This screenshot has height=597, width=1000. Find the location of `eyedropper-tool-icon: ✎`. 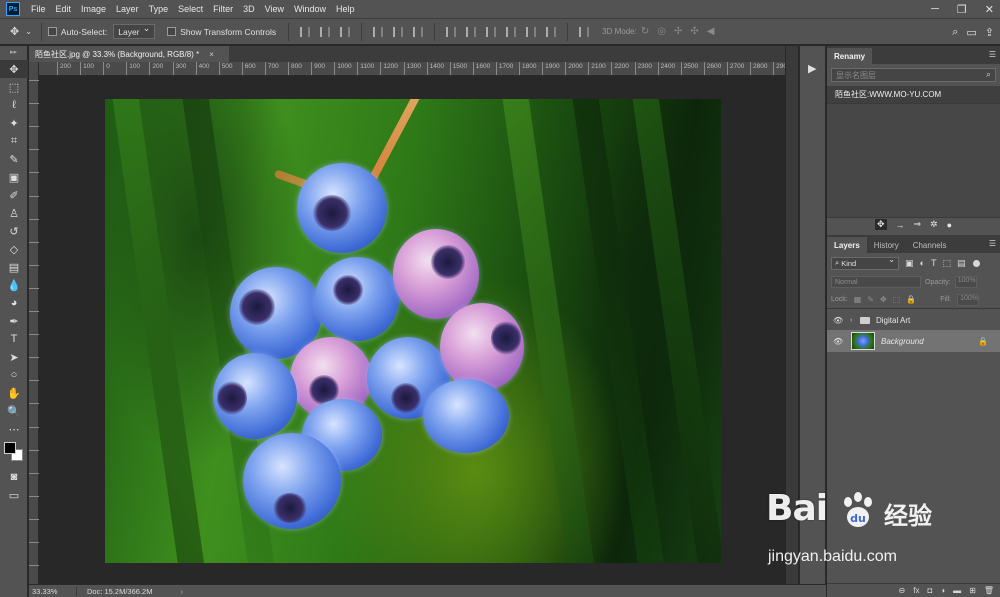

eyedropper-tool-icon: ✎ is located at coordinates (14, 159).